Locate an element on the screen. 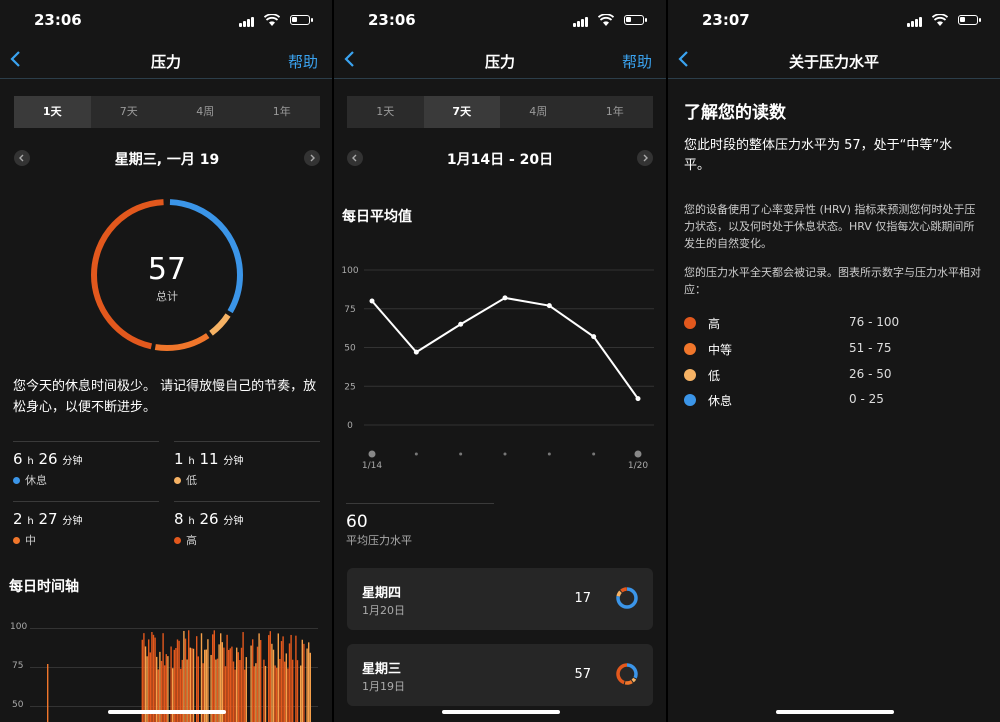 This screenshot has height=722, width=1000. wifi-icon is located at coordinates (940, 20).